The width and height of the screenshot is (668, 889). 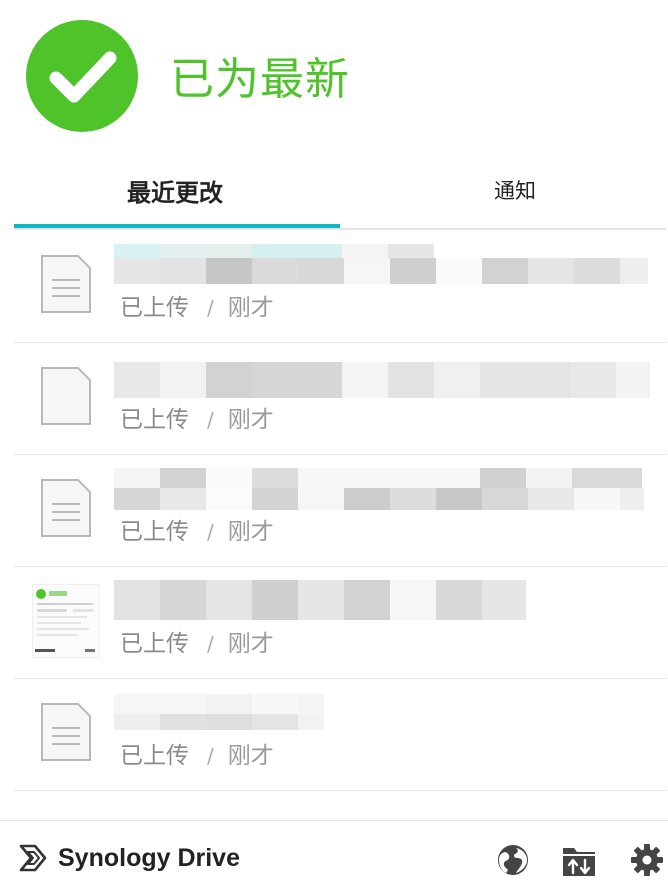 I want to click on check-circle-icon, so click(x=82, y=76).